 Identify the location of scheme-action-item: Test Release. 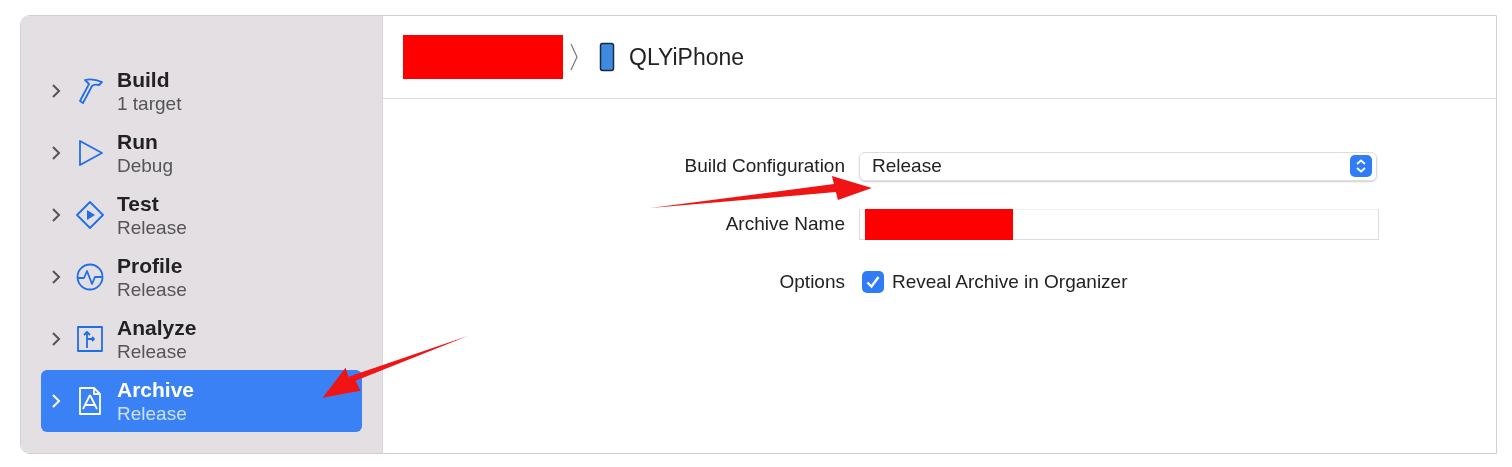
(201, 215).